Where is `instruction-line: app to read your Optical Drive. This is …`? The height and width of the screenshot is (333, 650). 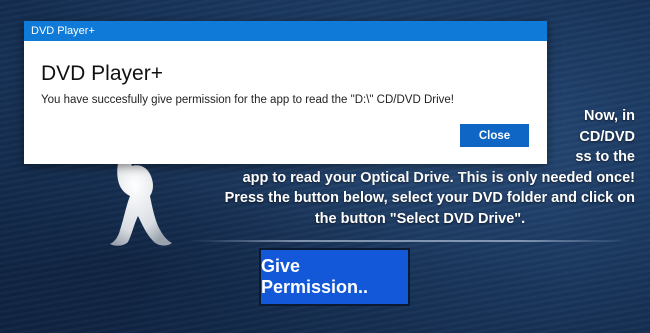
instruction-line: app to read your Optical Drive. This is … is located at coordinates (438, 177).